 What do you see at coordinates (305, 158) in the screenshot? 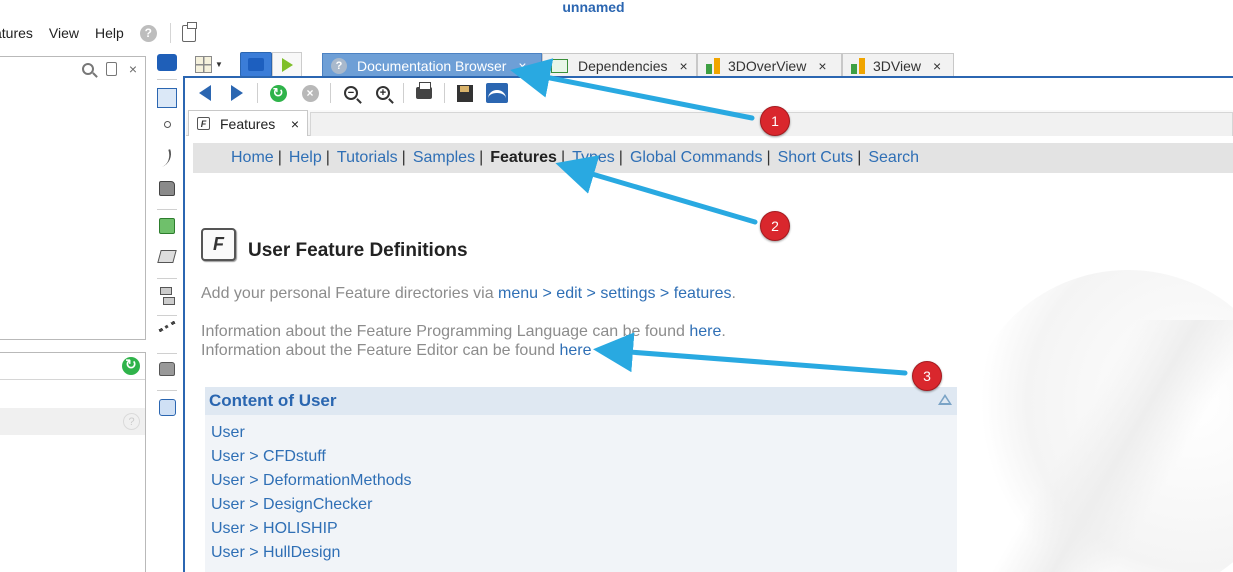
I see `nav-help: Help` at bounding box center [305, 158].